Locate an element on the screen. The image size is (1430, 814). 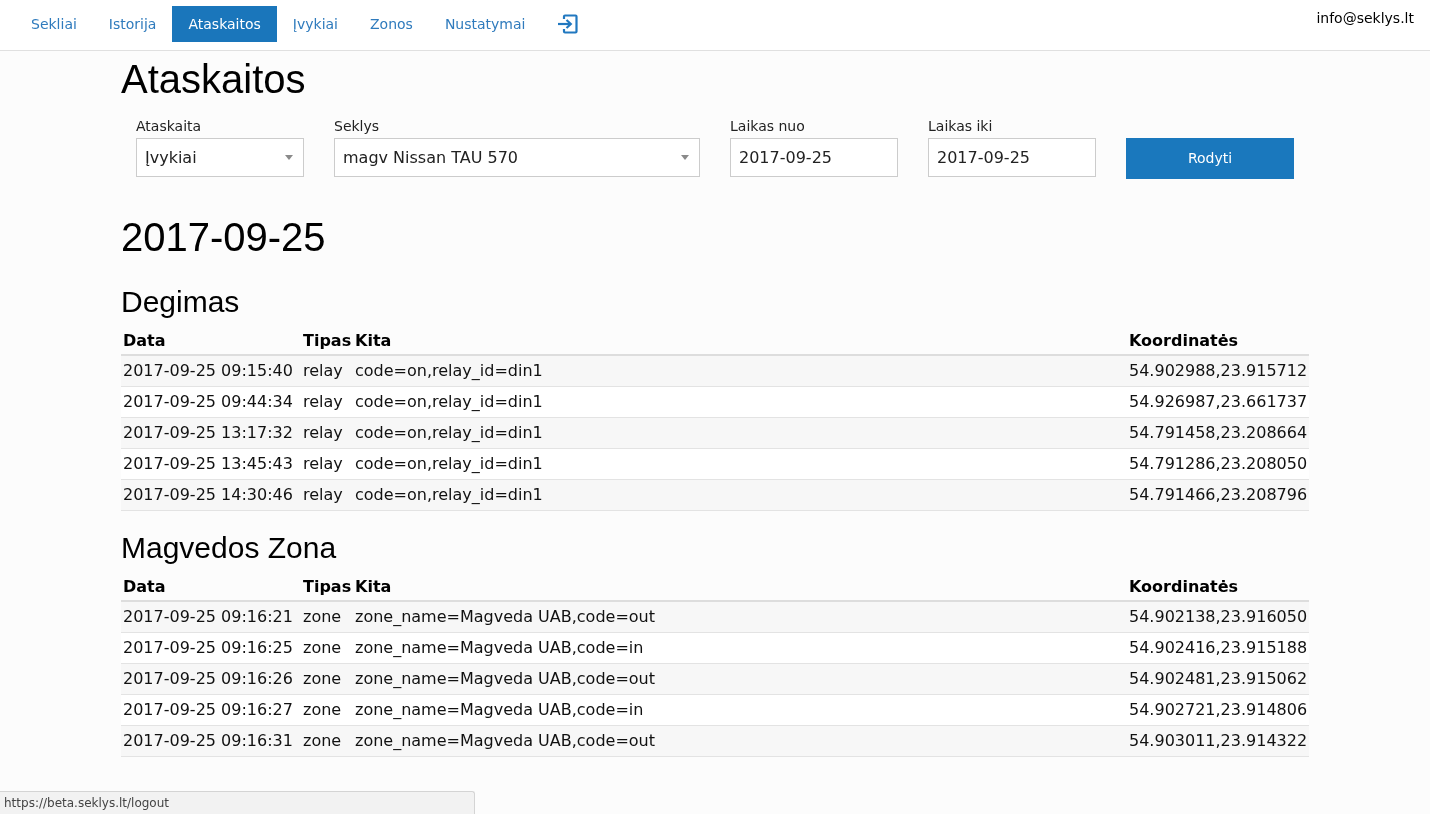
arrow-into-box-icon is located at coordinates (568, 24).